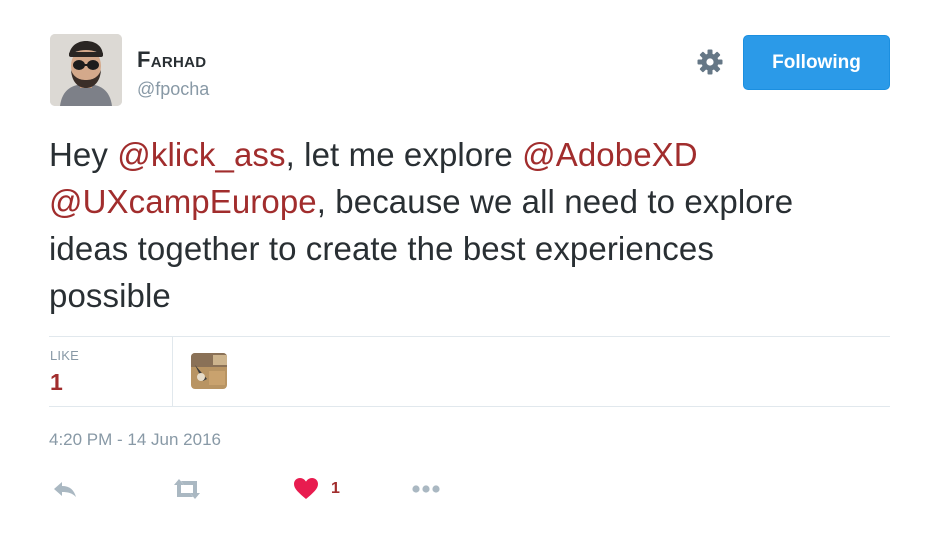 Image resolution: width=939 pixels, height=540 pixels. I want to click on likes-label: LIKE, so click(64, 355).